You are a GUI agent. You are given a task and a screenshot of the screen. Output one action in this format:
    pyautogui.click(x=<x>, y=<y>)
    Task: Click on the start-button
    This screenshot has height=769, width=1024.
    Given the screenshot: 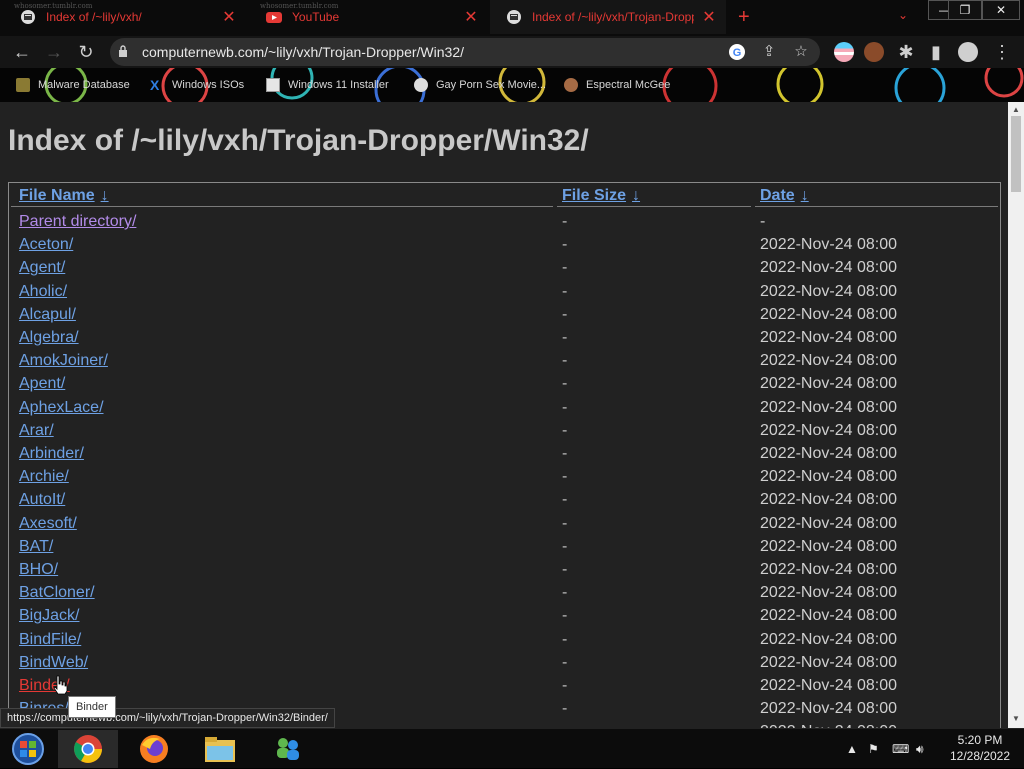 What is the action you would take?
    pyautogui.click(x=28, y=749)
    